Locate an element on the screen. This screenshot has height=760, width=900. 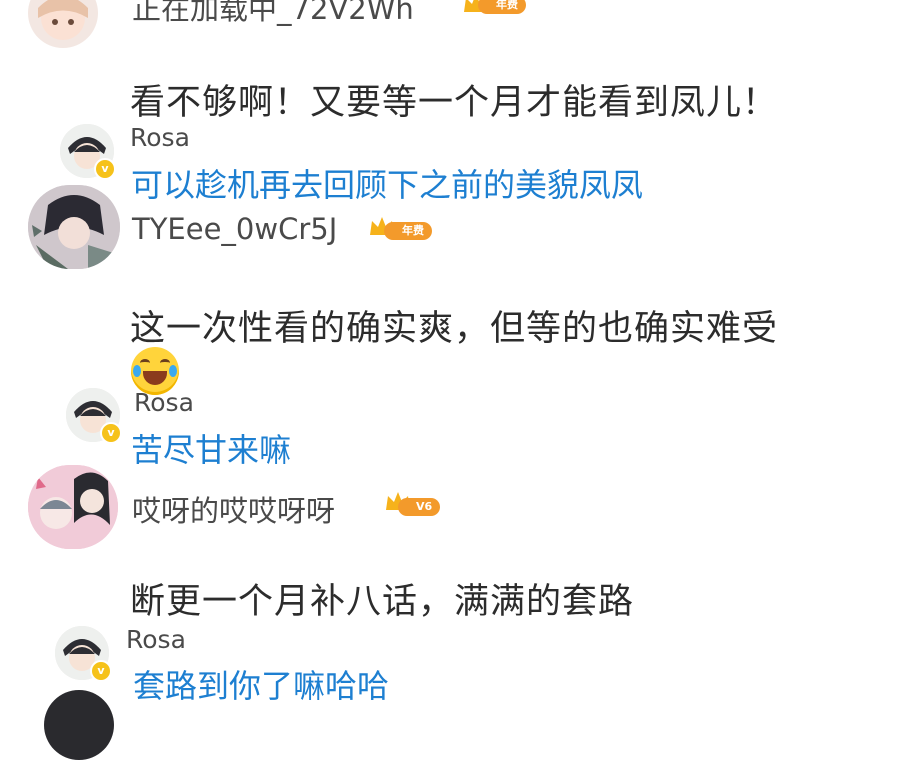
reply-text: 套路到你了嘛哈哈 is located at coordinates (261, 684).